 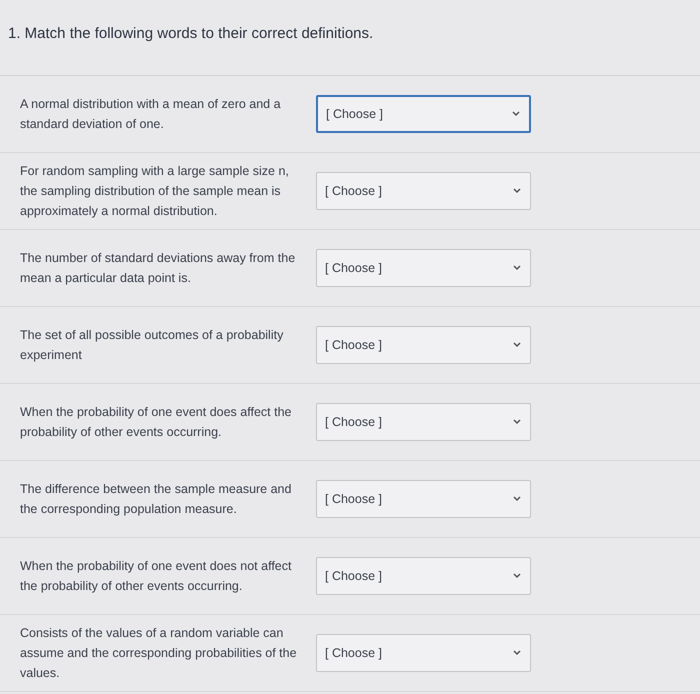 What do you see at coordinates (152, 345) in the screenshot?
I see `definition-text: The set of all possible outcomes of a probability experiment` at bounding box center [152, 345].